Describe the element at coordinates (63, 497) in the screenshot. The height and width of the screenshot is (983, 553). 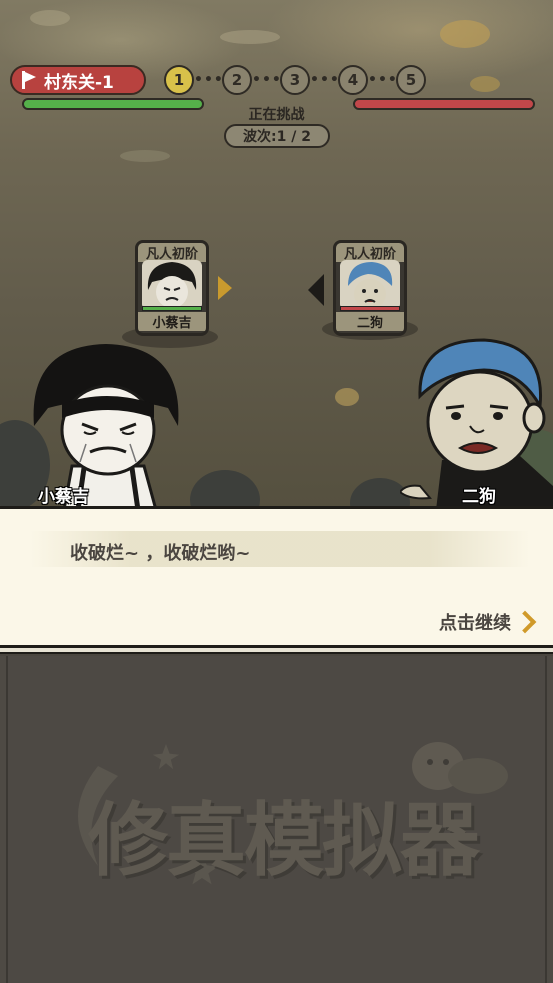
I see `player-speaker-name: 小蔡吉` at that location.